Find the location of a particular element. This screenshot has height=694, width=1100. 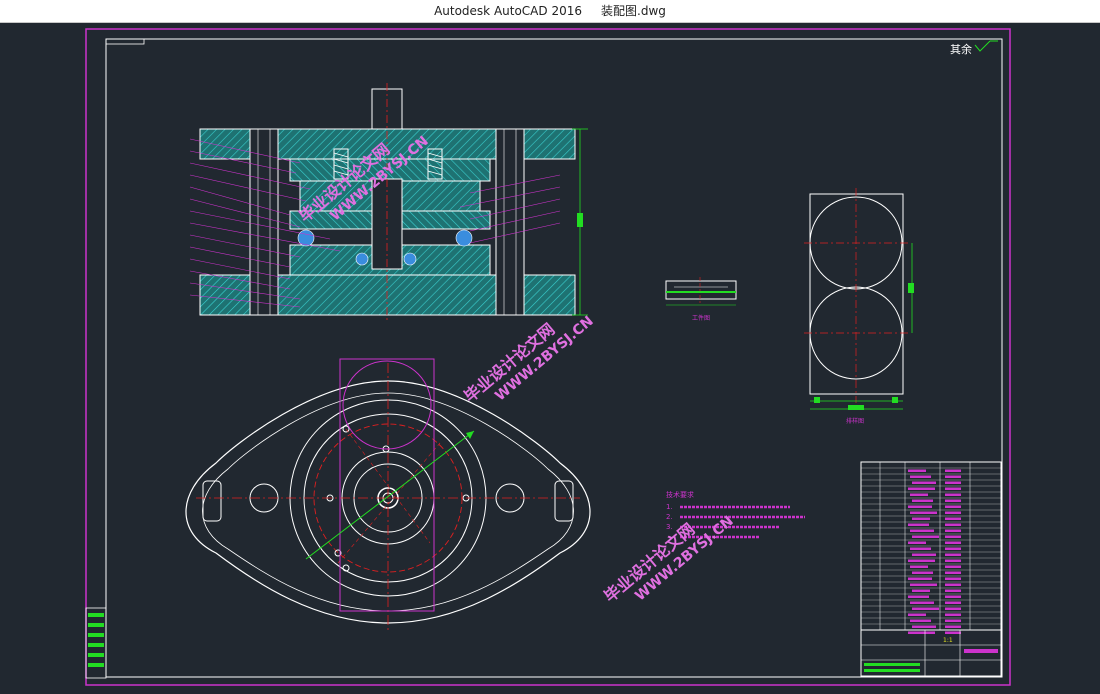

blank-layout-label: 排样图 is located at coordinates (855, 421).